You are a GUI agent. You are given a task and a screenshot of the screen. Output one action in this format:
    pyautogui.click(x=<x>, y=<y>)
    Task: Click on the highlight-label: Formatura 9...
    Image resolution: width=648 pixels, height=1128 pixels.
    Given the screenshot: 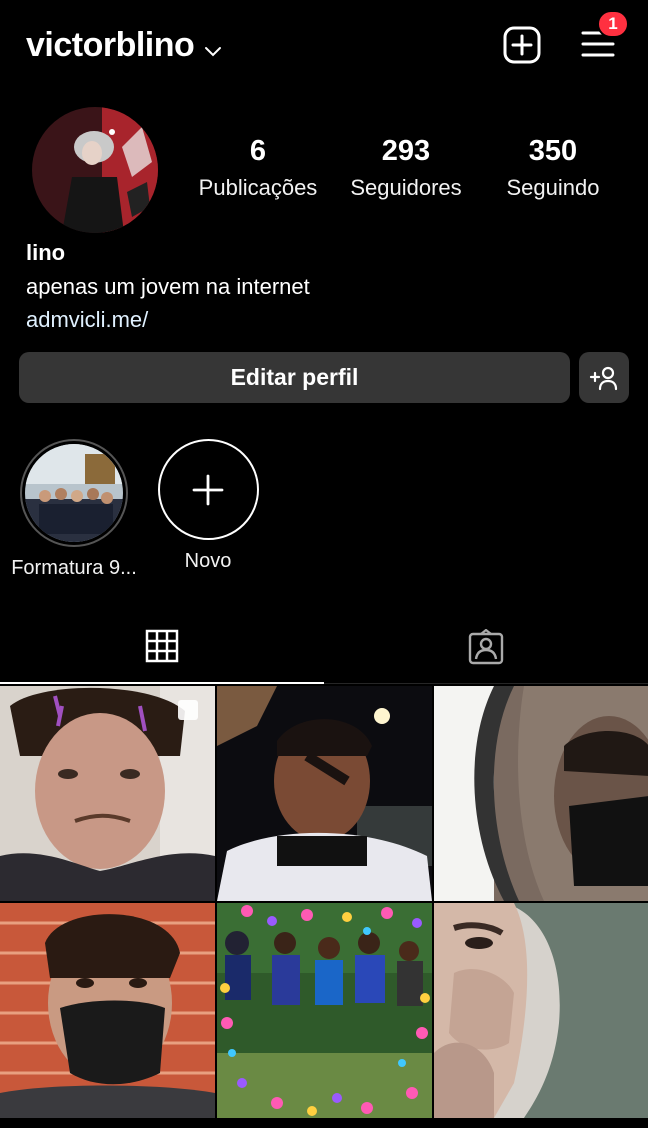 What is the action you would take?
    pyautogui.click(x=74, y=568)
    